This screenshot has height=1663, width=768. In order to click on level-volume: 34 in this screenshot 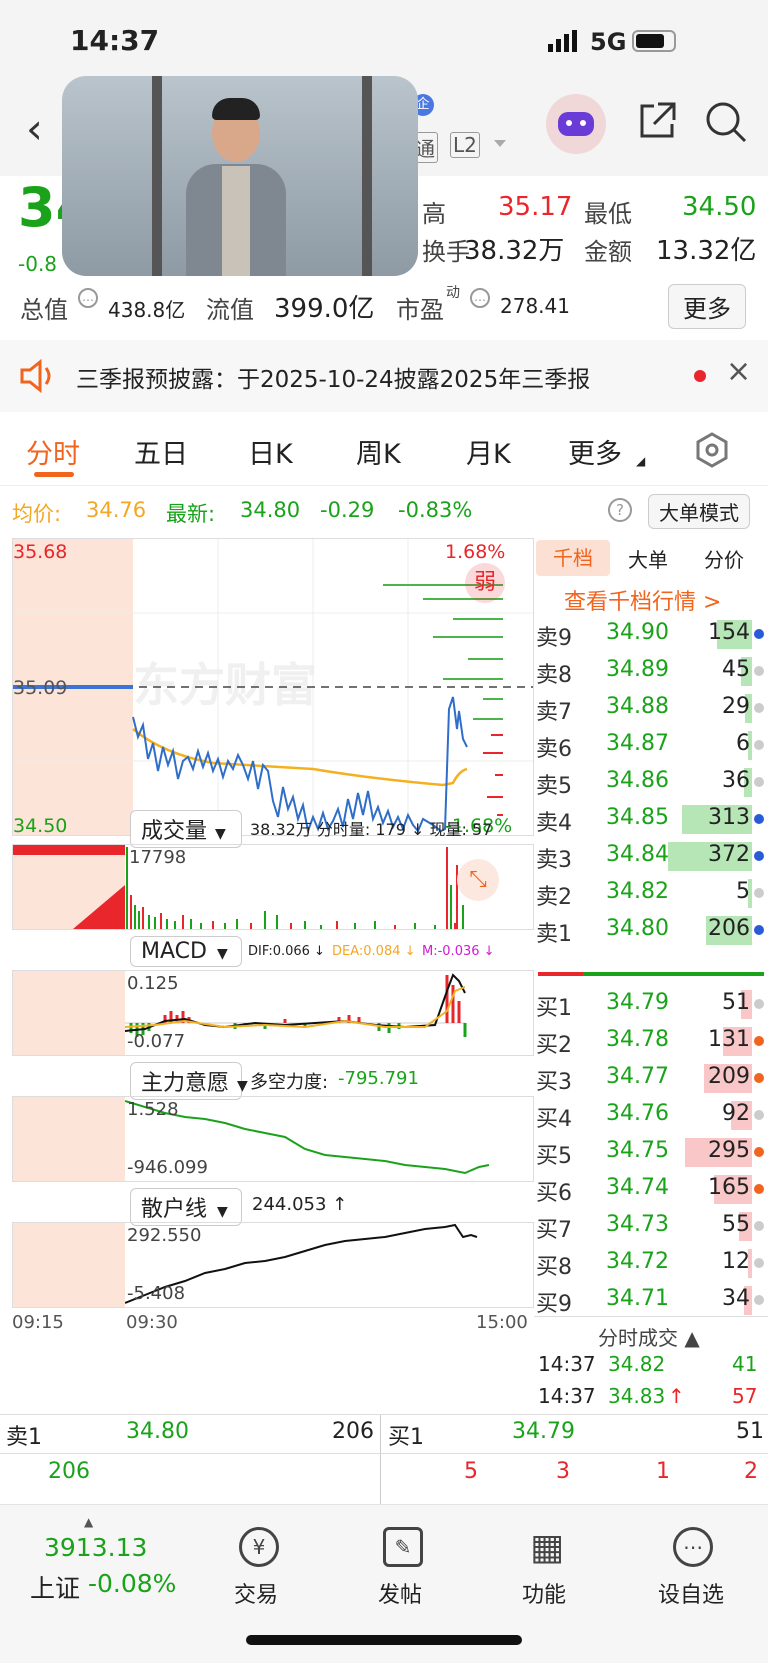, I will do `click(736, 1298)`.